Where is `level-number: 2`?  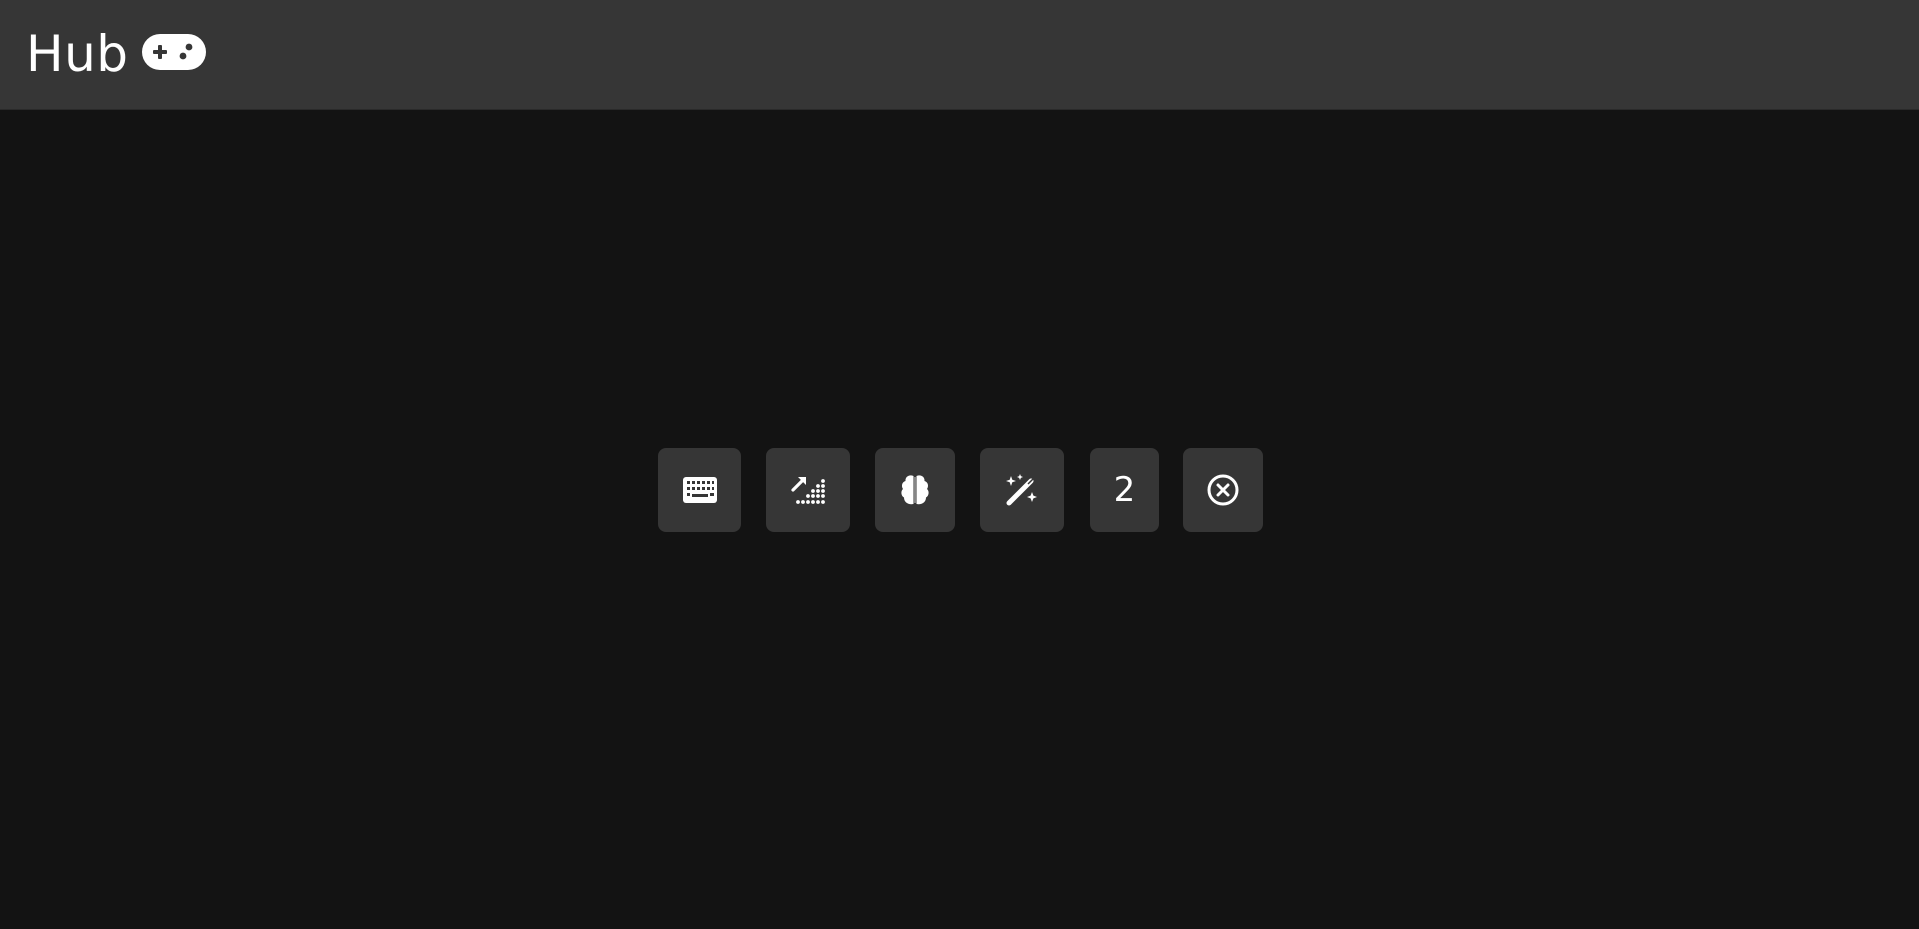 level-number: 2 is located at coordinates (1124, 490).